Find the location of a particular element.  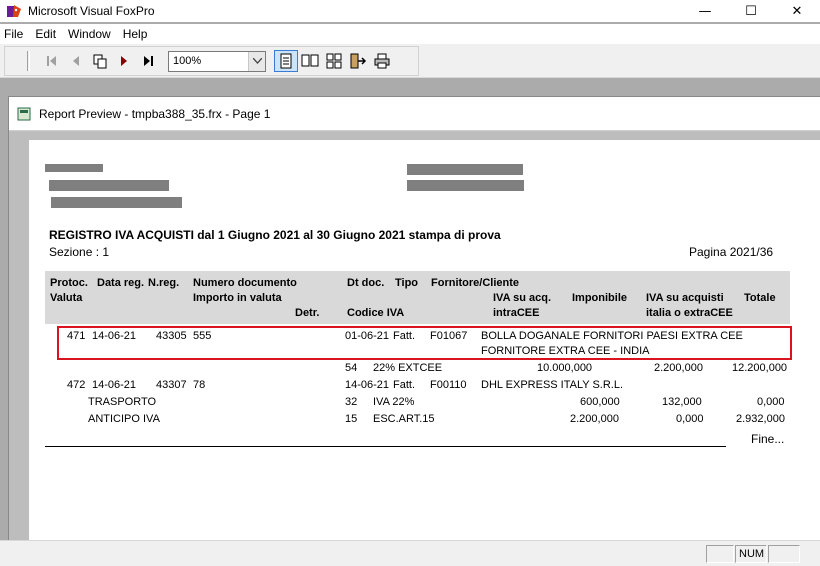

toolbar-area: 100% is located at coordinates (410, 61).